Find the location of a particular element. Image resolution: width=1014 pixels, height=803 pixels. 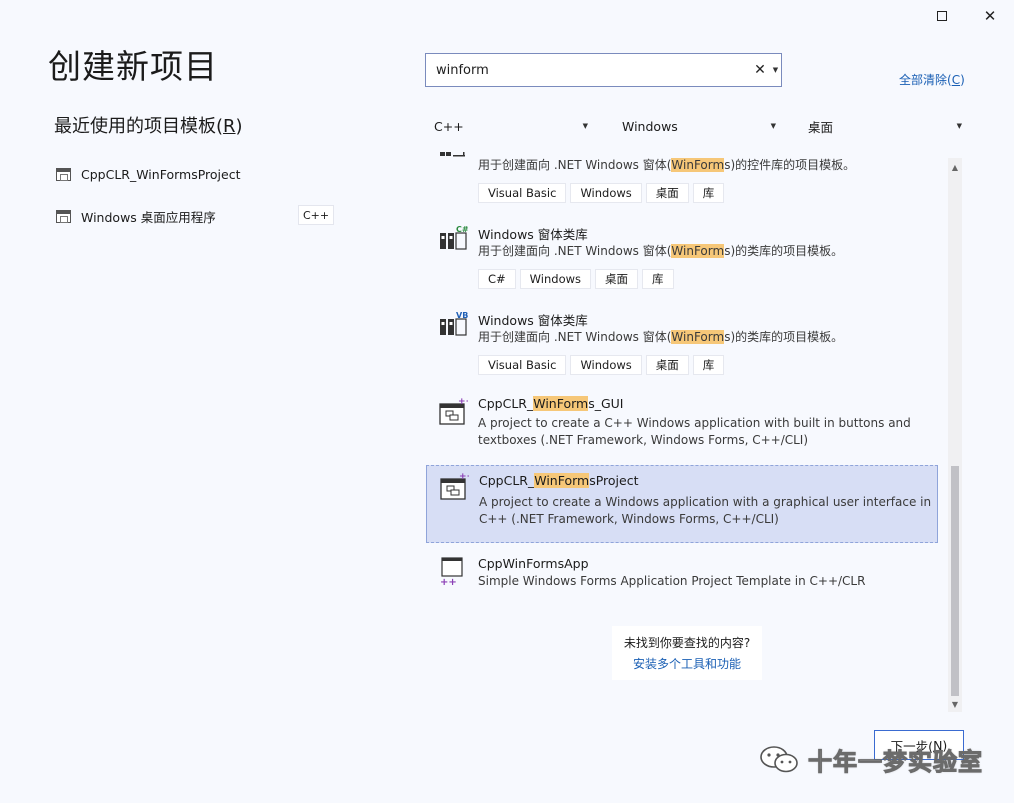

language-filter: C++ ▼ is located at coordinates (511, 126).